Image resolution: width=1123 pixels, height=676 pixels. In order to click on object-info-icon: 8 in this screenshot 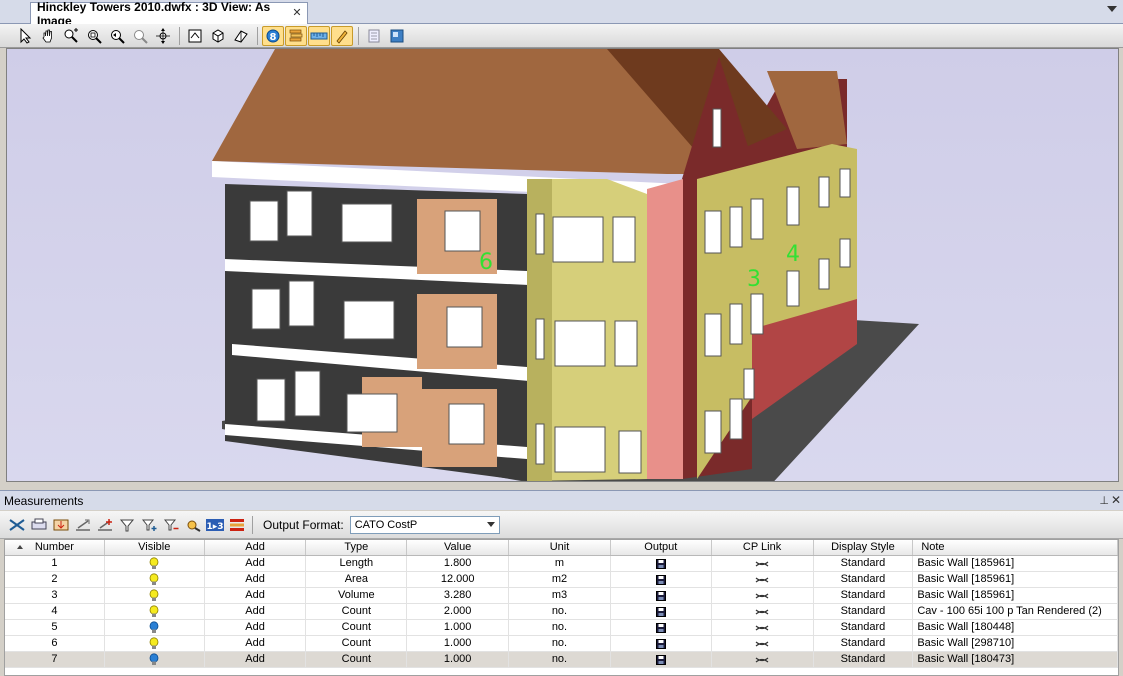, I will do `click(273, 35)`.